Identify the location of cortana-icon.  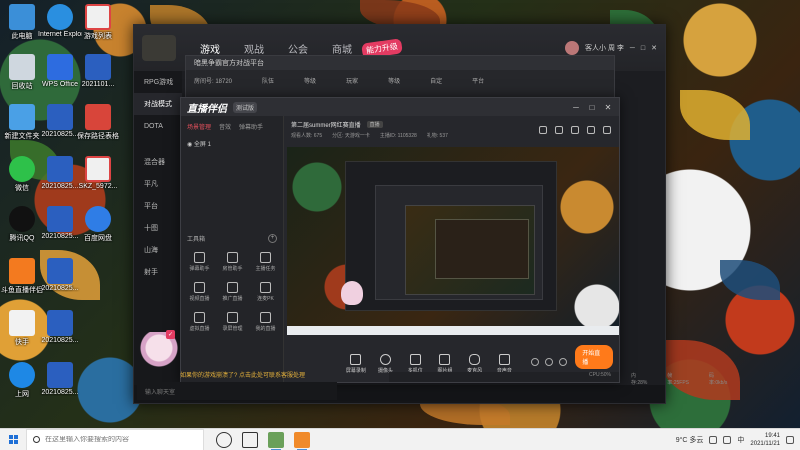
(224, 439).